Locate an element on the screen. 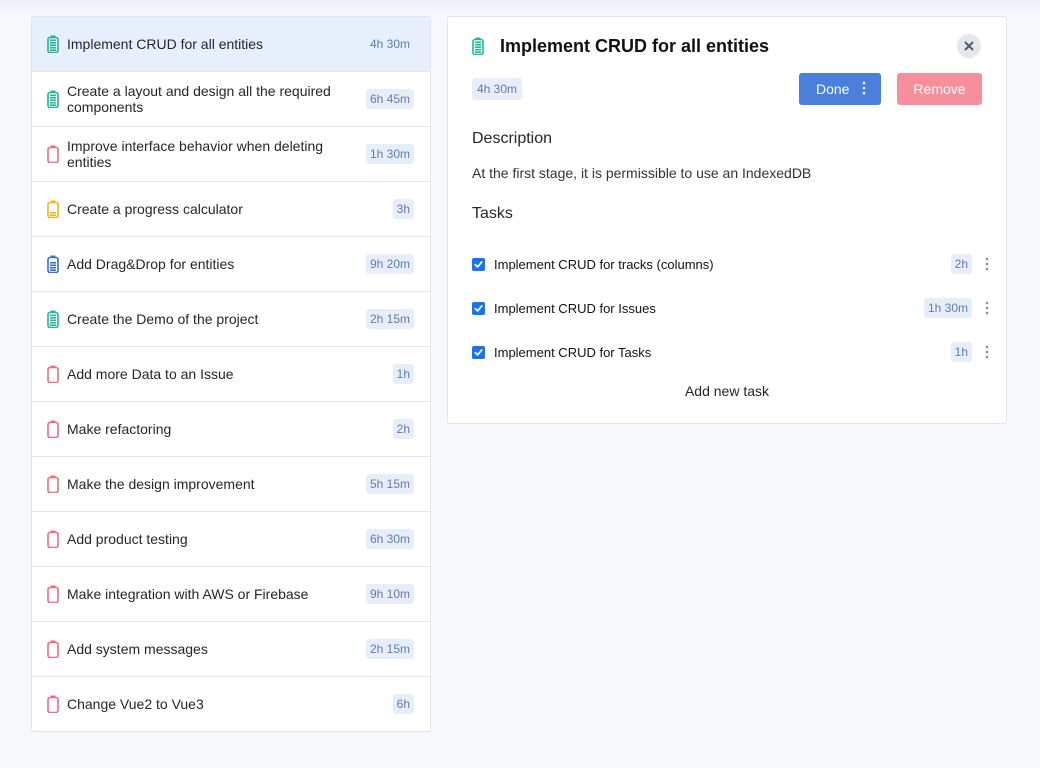 This screenshot has width=1040, height=768. issue-list-item: Add Drag&Drop for entities 9h 20m is located at coordinates (231, 264).